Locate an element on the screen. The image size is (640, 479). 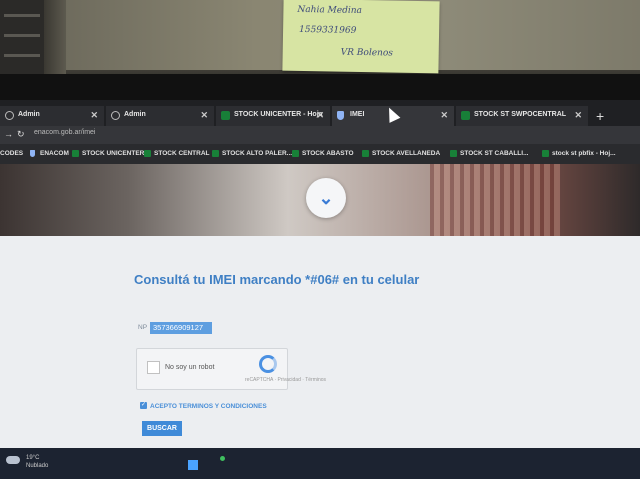
bookmark-label: CODES is located at coordinates (12, 153).